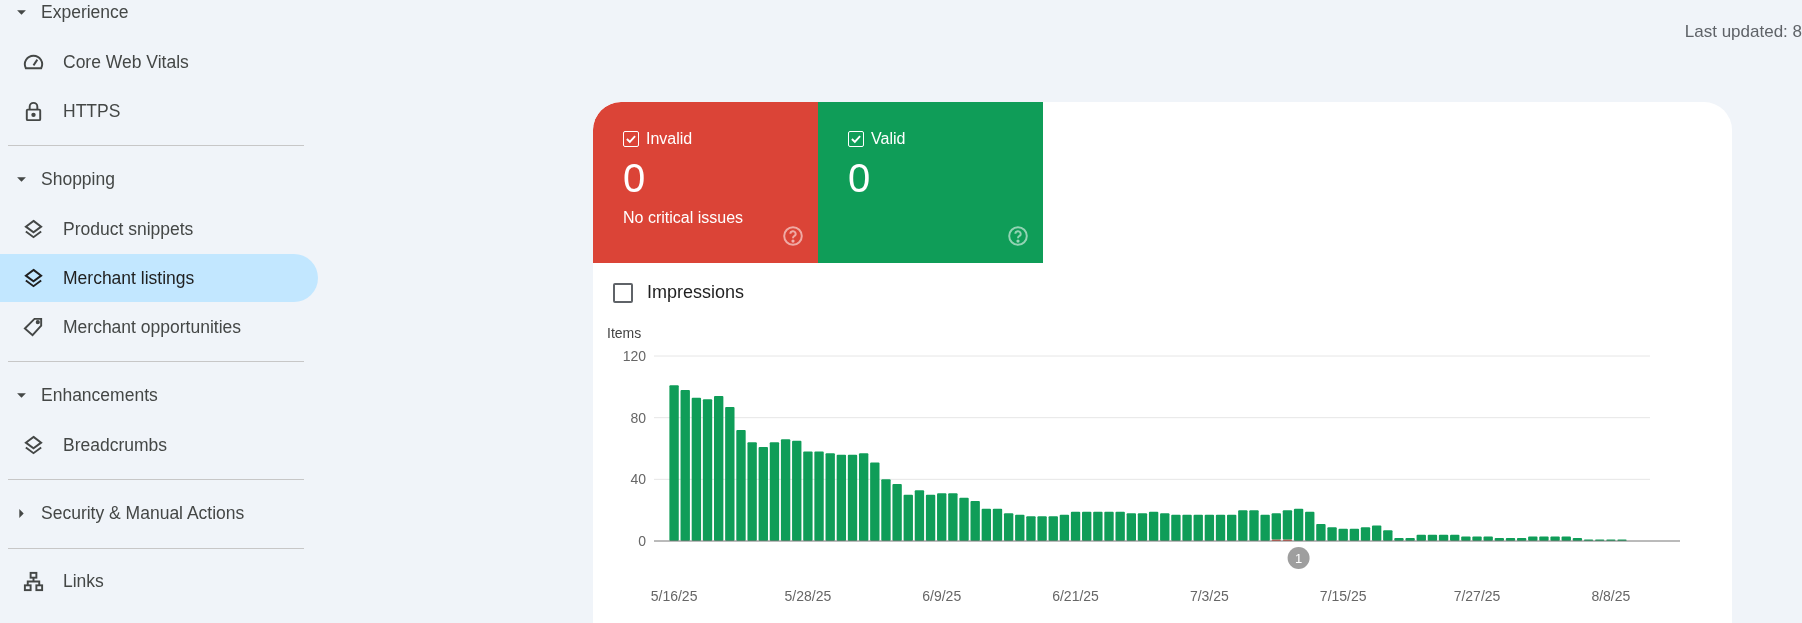 The image size is (1802, 623). Describe the element at coordinates (1343, 596) in the screenshot. I see `x-tick-label: 7/15/25` at that location.